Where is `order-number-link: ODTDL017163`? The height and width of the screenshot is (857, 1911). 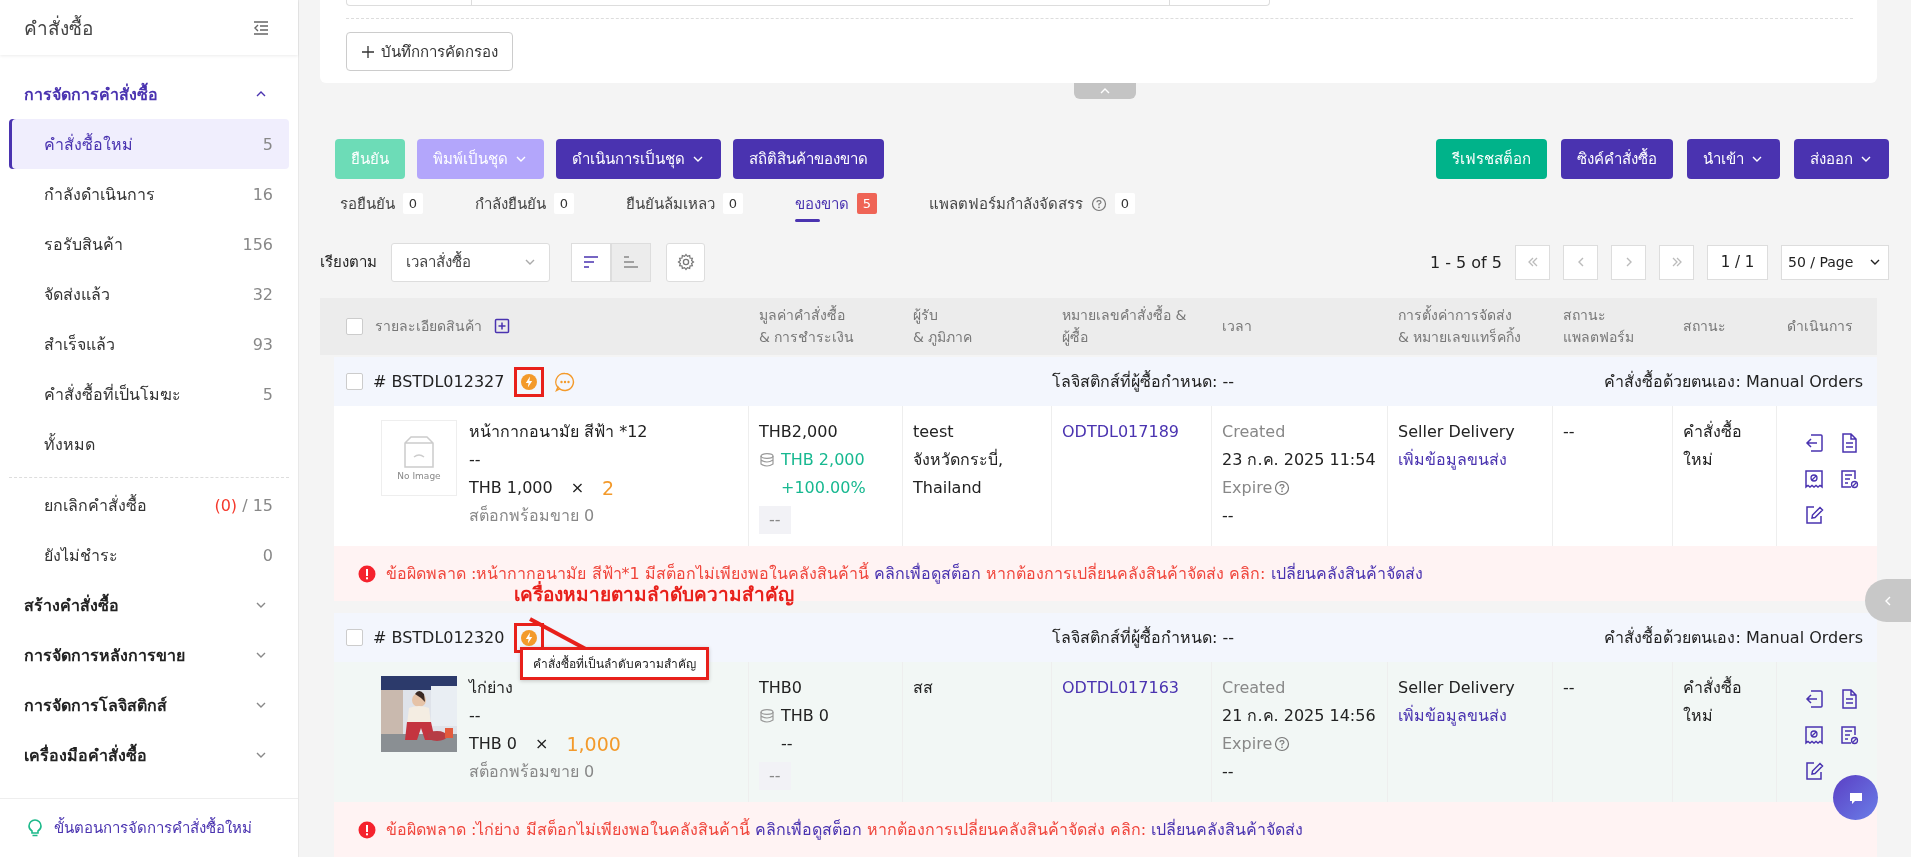
order-number-link: ODTDL017163 is located at coordinates (1120, 687).